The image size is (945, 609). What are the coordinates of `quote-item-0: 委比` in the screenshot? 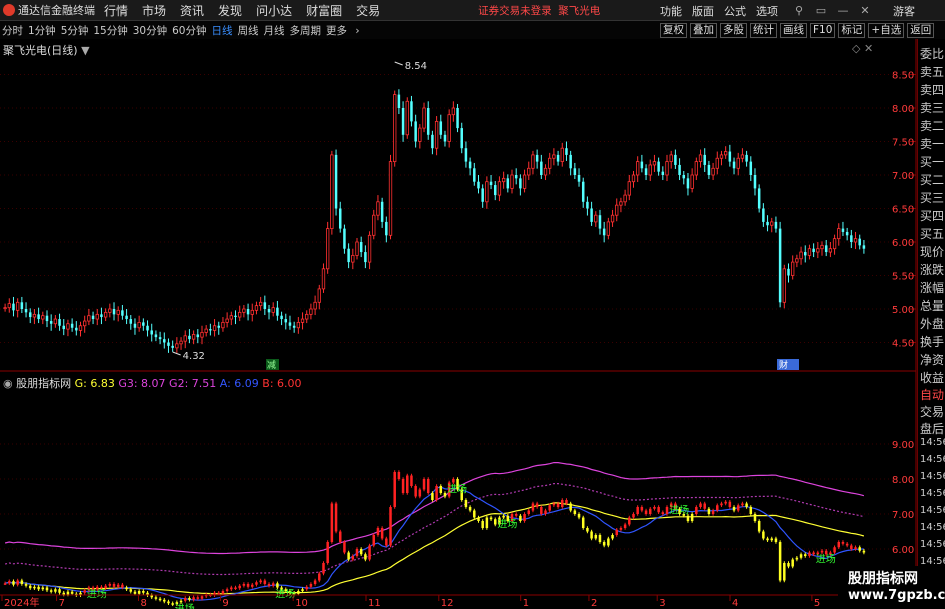 It's located at (932, 54).